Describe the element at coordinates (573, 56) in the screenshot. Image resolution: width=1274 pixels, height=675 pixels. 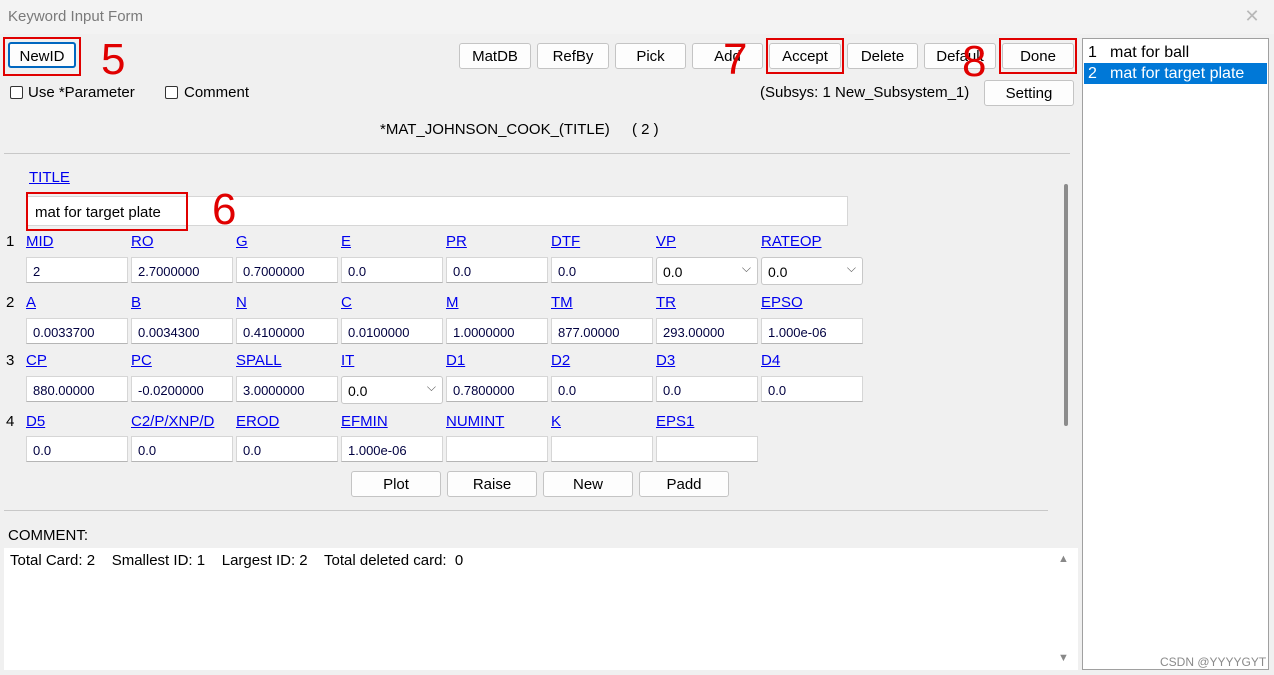
I see `refby-button: RefBy` at that location.